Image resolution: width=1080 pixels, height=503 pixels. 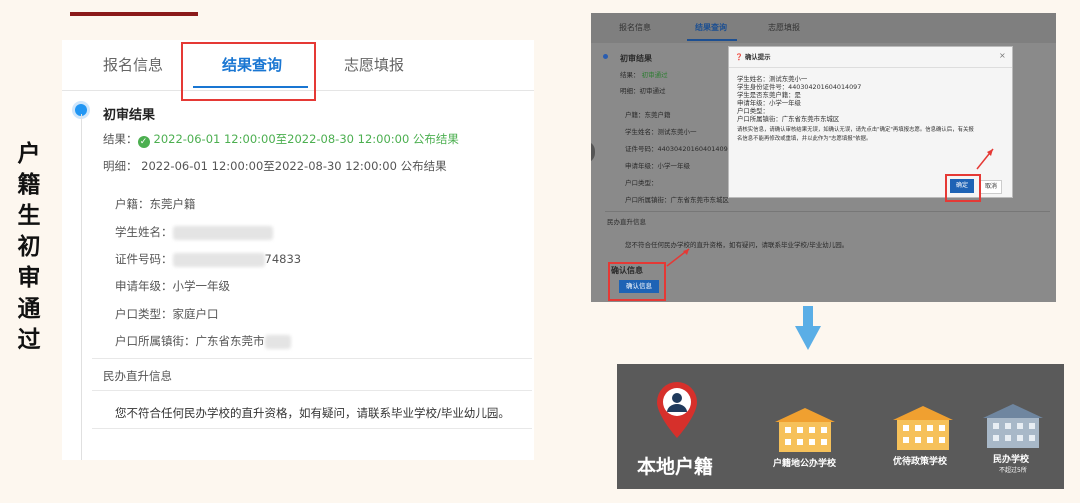 I want to click on minban-text: 您不符合任何民办学校的直升资格，如有疑问，请联系毕业学校/毕业幼儿园。, so click(x=312, y=413).